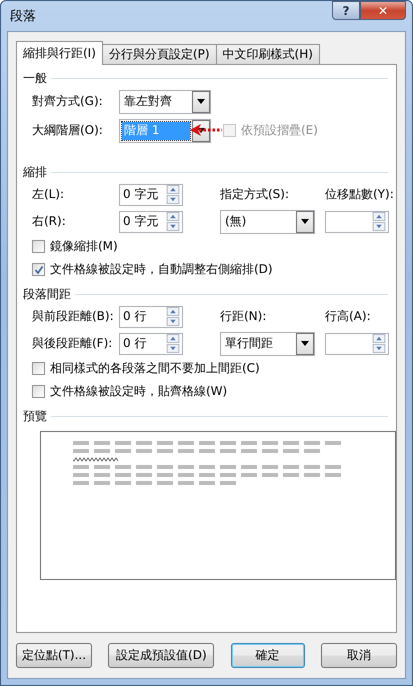  Describe the element at coordinates (68, 130) in the screenshot. I see `field-label: 大綱階層(O):` at that location.